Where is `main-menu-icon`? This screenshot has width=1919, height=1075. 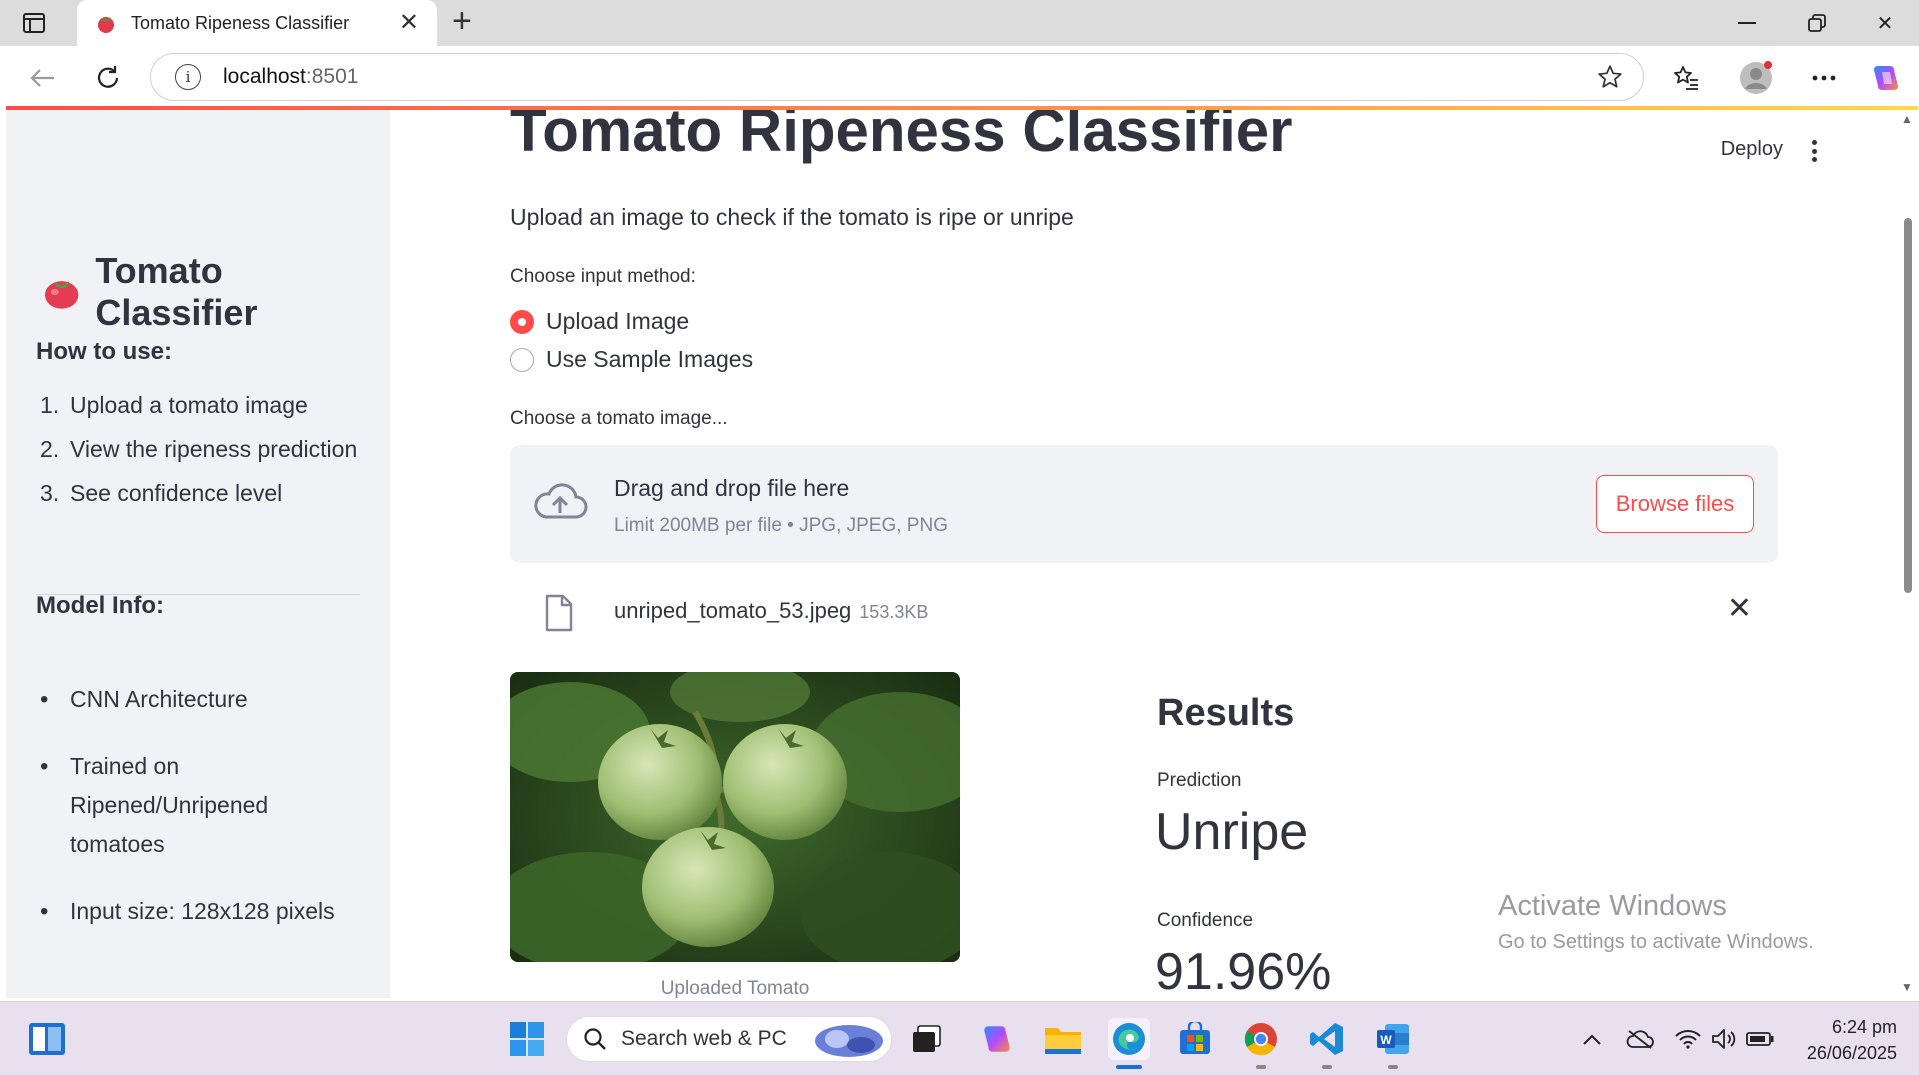 main-menu-icon is located at coordinates (1814, 151).